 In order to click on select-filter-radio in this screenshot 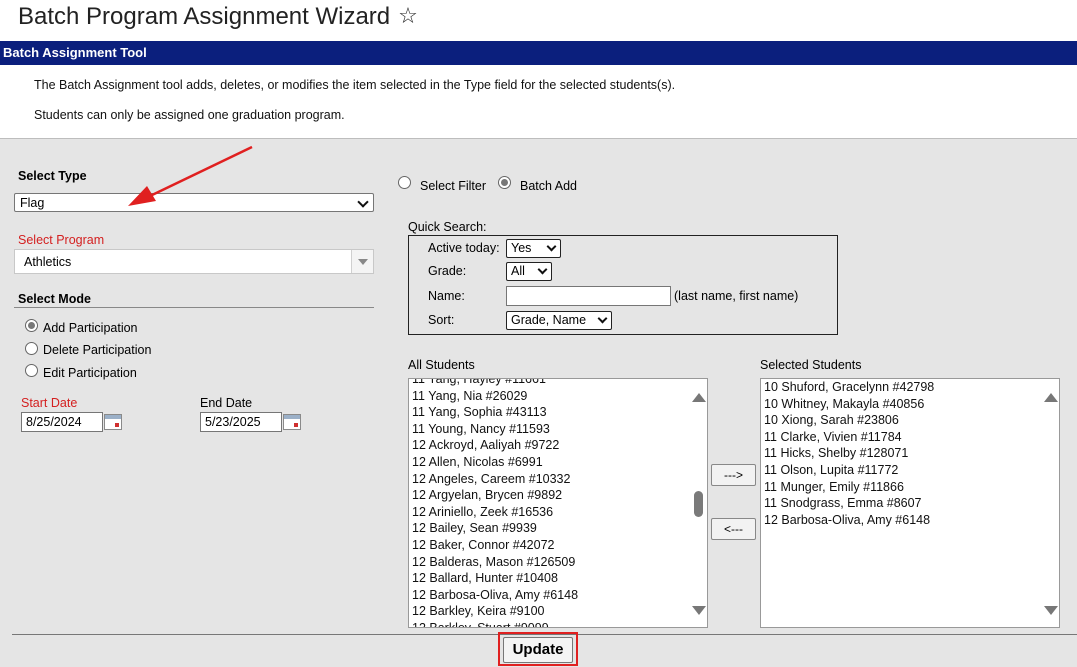, I will do `click(404, 182)`.